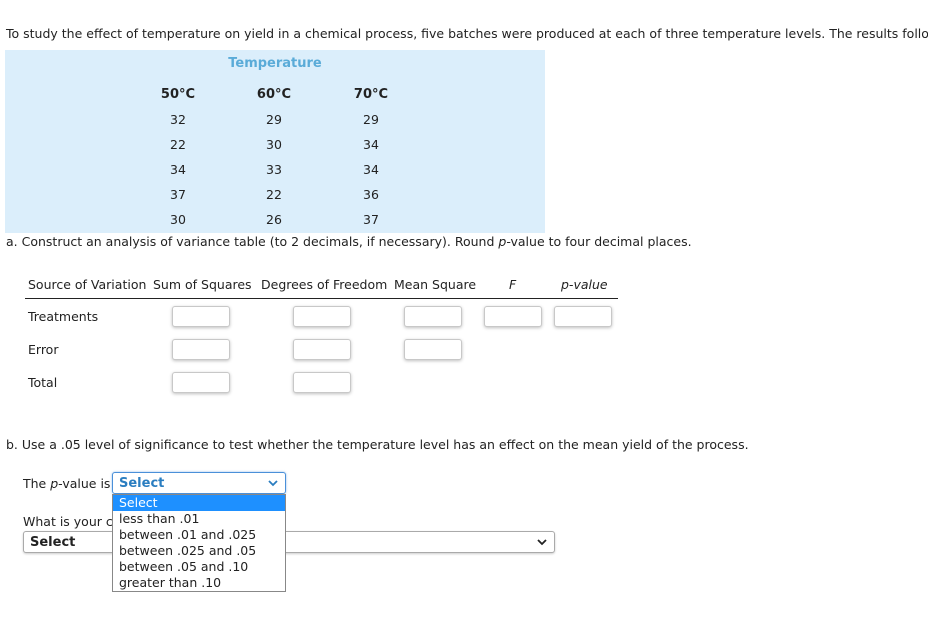 The image size is (928, 619). I want to click on treatments-ms-input, so click(433, 316).